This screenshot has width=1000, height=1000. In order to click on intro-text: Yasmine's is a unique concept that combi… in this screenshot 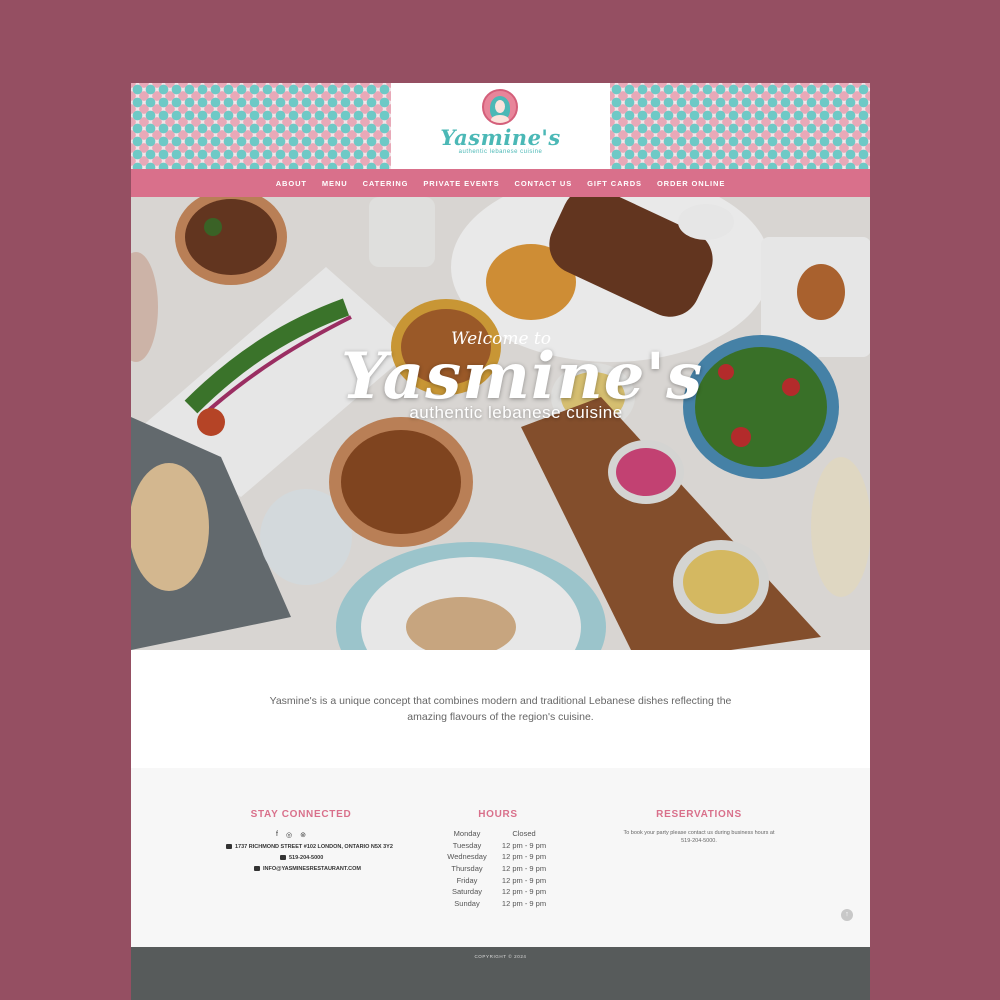, I will do `click(500, 709)`.